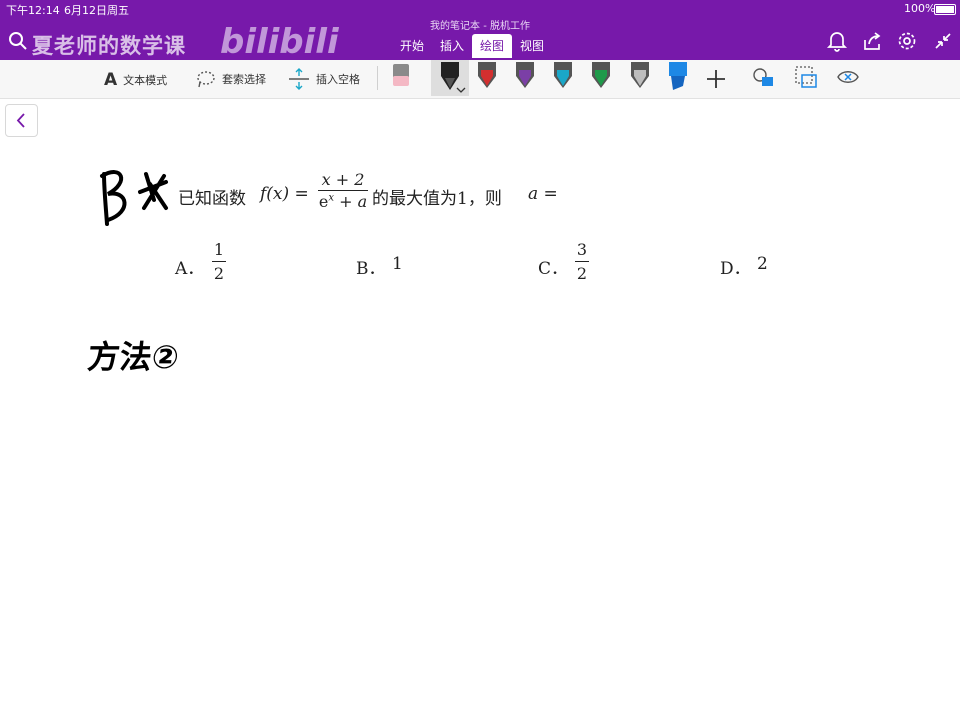 This screenshot has width=960, height=720. Describe the element at coordinates (452, 45) in the screenshot. I see `tab-insert: 插入` at that location.